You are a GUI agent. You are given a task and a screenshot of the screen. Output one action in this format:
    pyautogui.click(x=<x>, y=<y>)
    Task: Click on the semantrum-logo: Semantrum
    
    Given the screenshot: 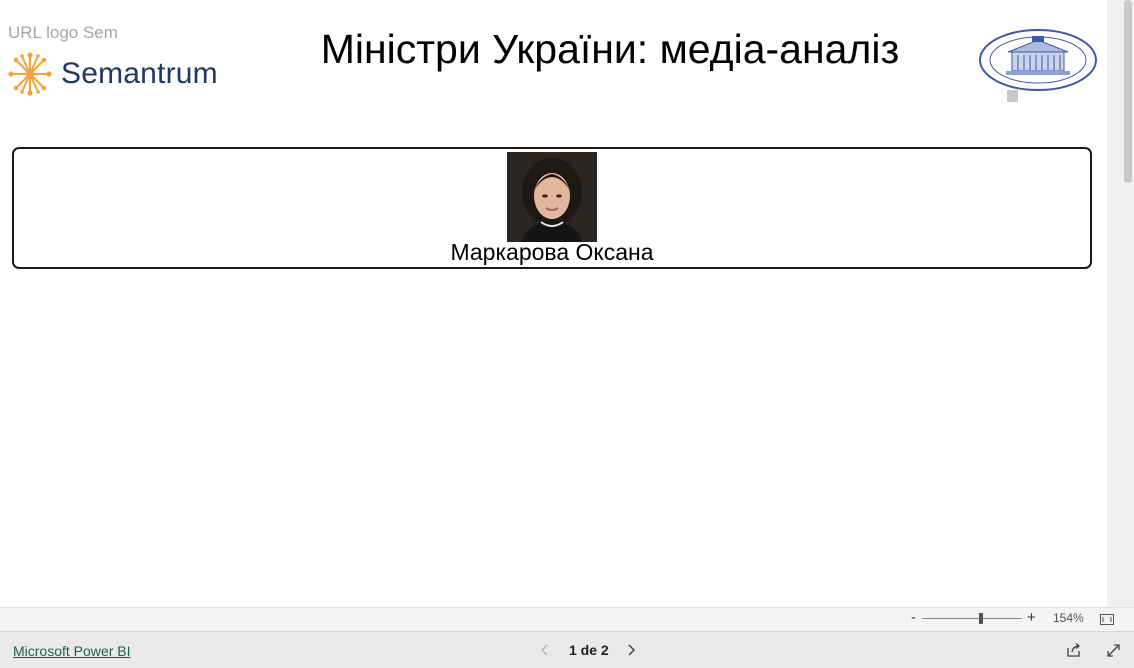 What is the action you would take?
    pyautogui.click(x=112, y=74)
    